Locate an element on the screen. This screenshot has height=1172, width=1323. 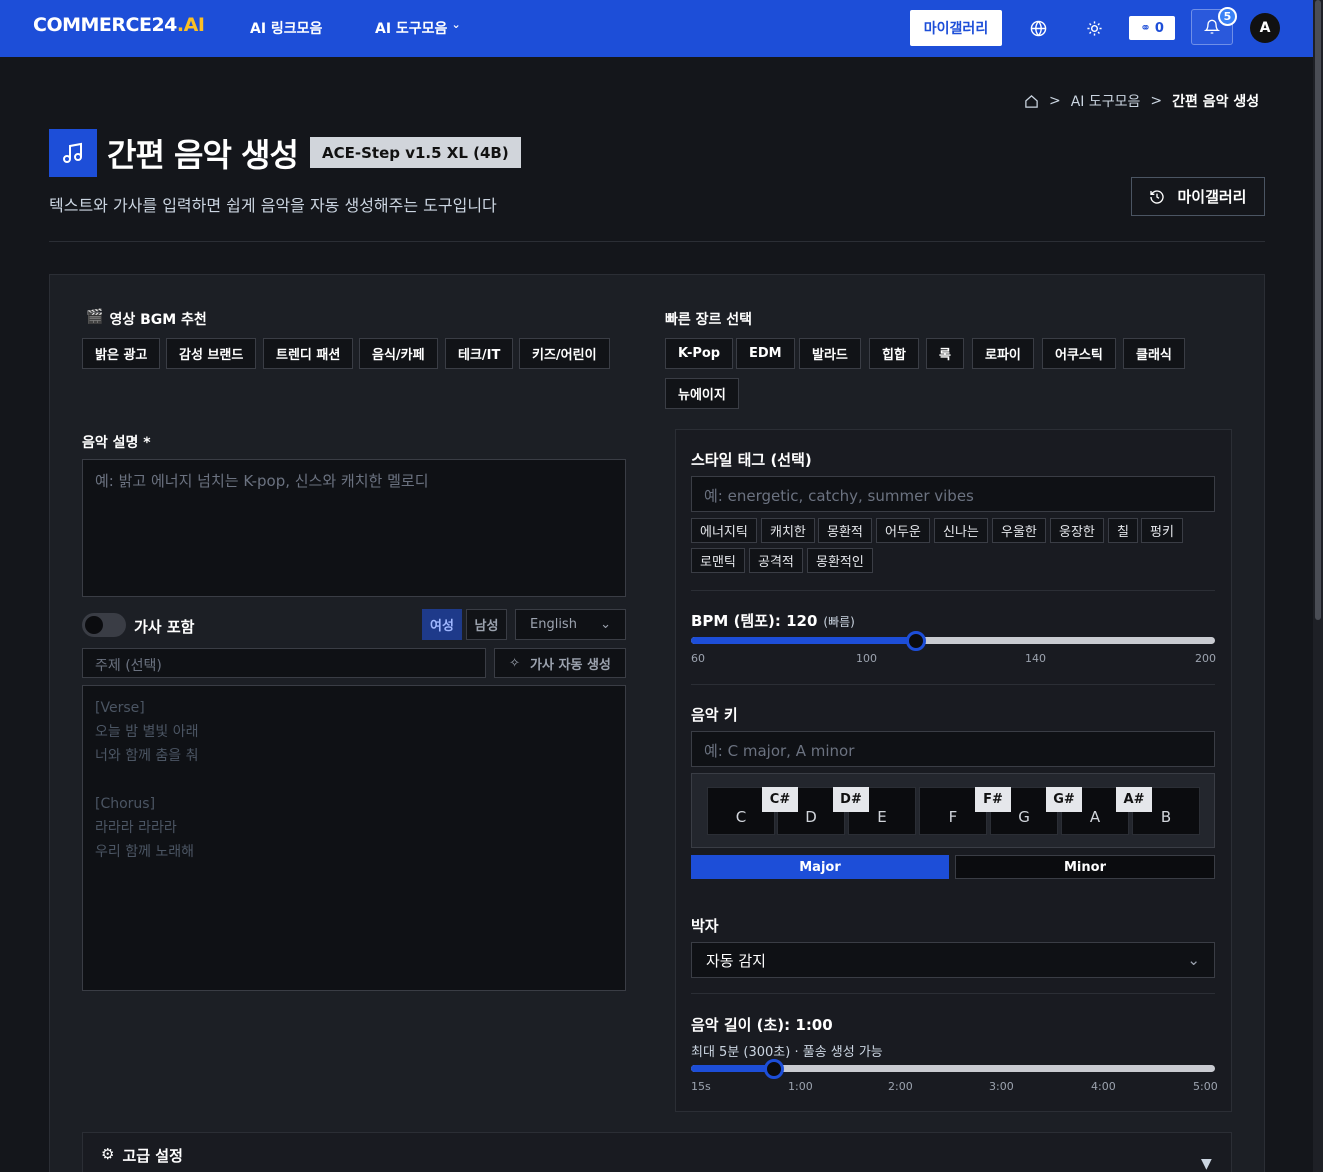
bpm-slider is located at coordinates (953, 640).